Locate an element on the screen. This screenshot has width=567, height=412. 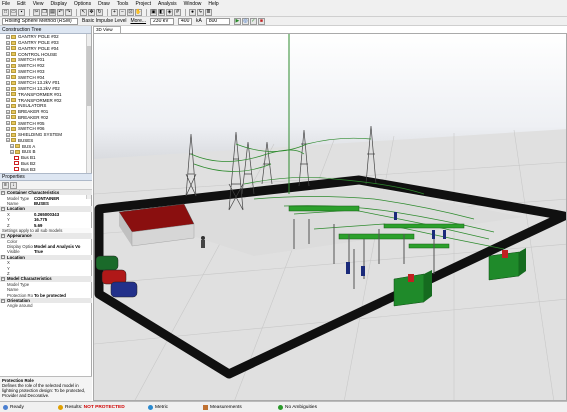
open-icon: ▭ is located at coordinates (13, 12).